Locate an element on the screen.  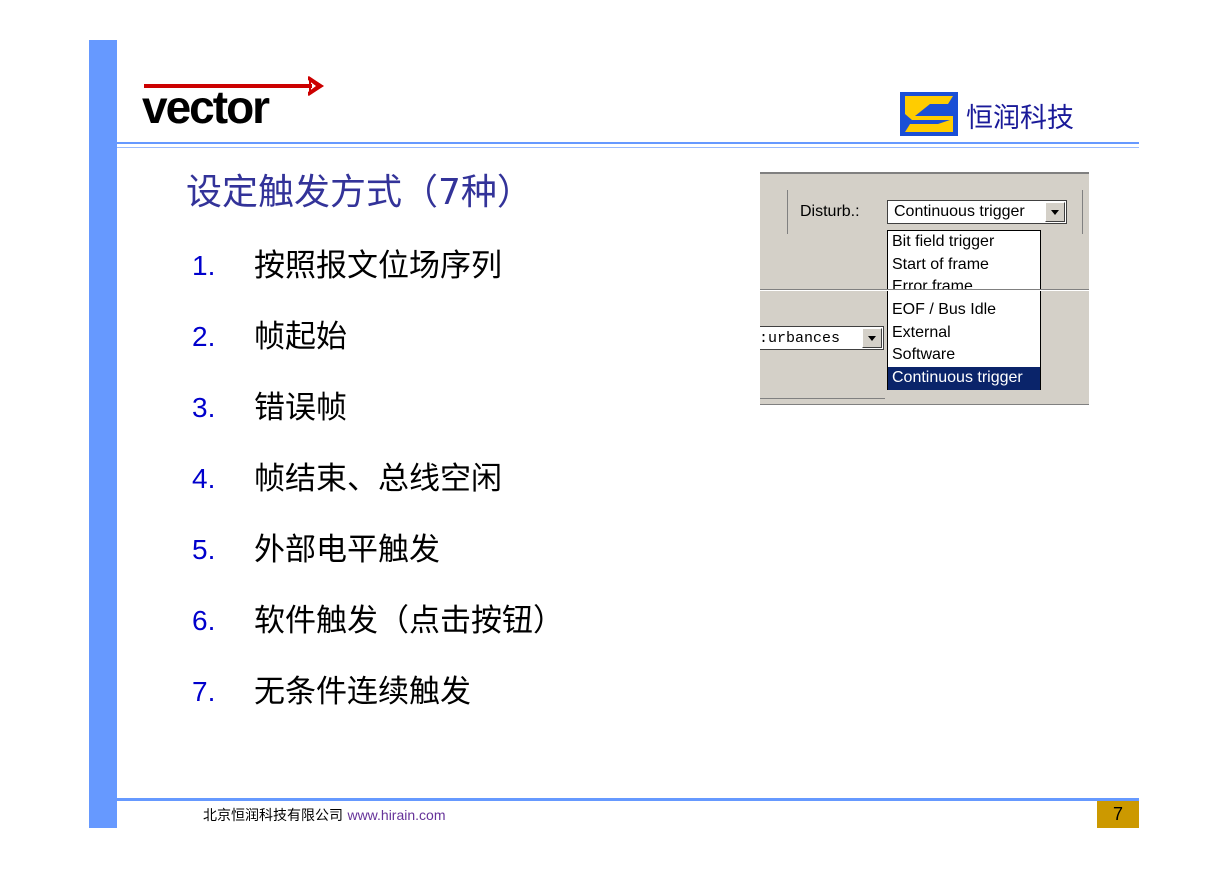
dropdown-option-software: Software is located at coordinates (964, 355).